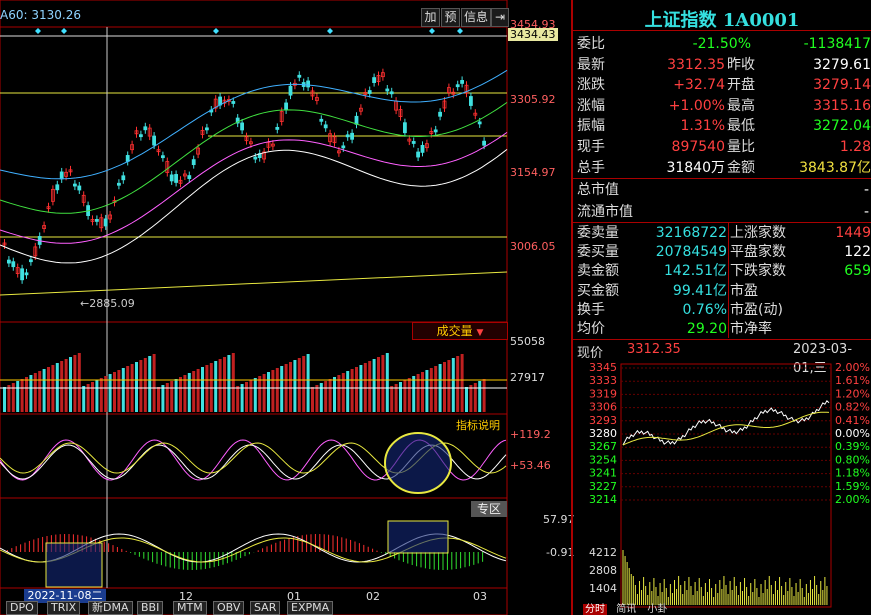  What do you see at coordinates (852, 446) in the screenshot?
I see `intraday-right-tick: 0.39%` at bounding box center [852, 446].